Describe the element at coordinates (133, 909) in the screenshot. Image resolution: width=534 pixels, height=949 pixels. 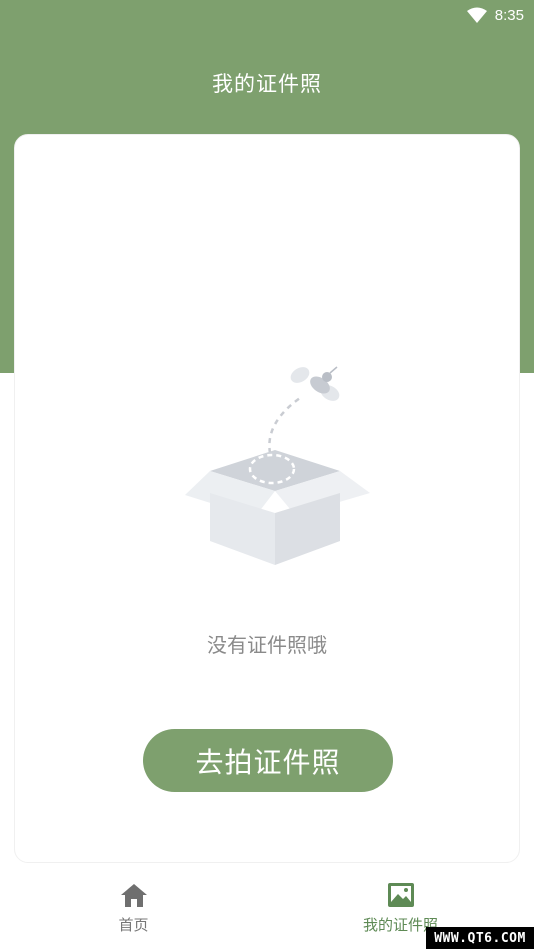
I see `nav-item-home: 首页` at that location.